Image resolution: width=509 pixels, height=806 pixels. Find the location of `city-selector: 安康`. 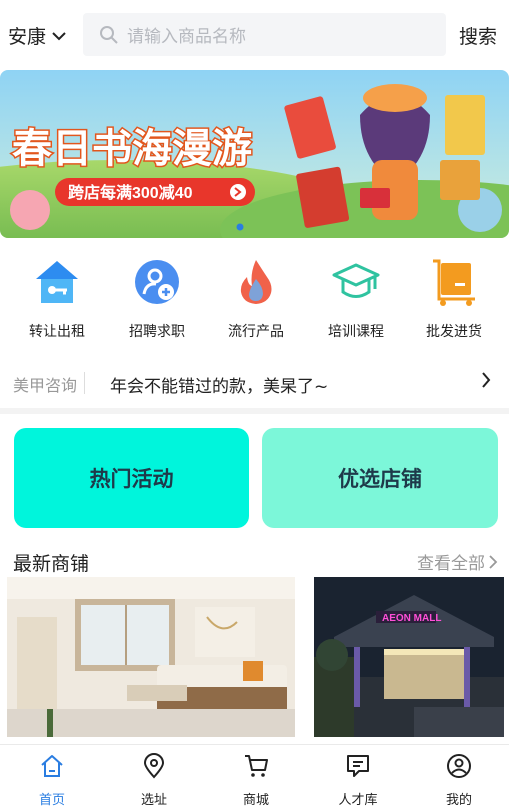

city-selector: 安康 is located at coordinates (37, 35).